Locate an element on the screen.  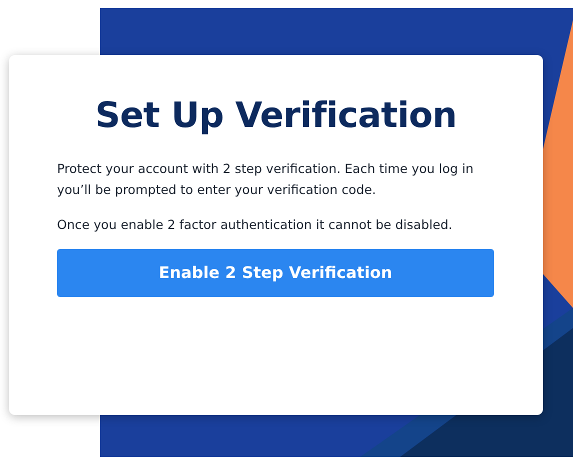
card-title: Set Up Verification is located at coordinates (276, 116).